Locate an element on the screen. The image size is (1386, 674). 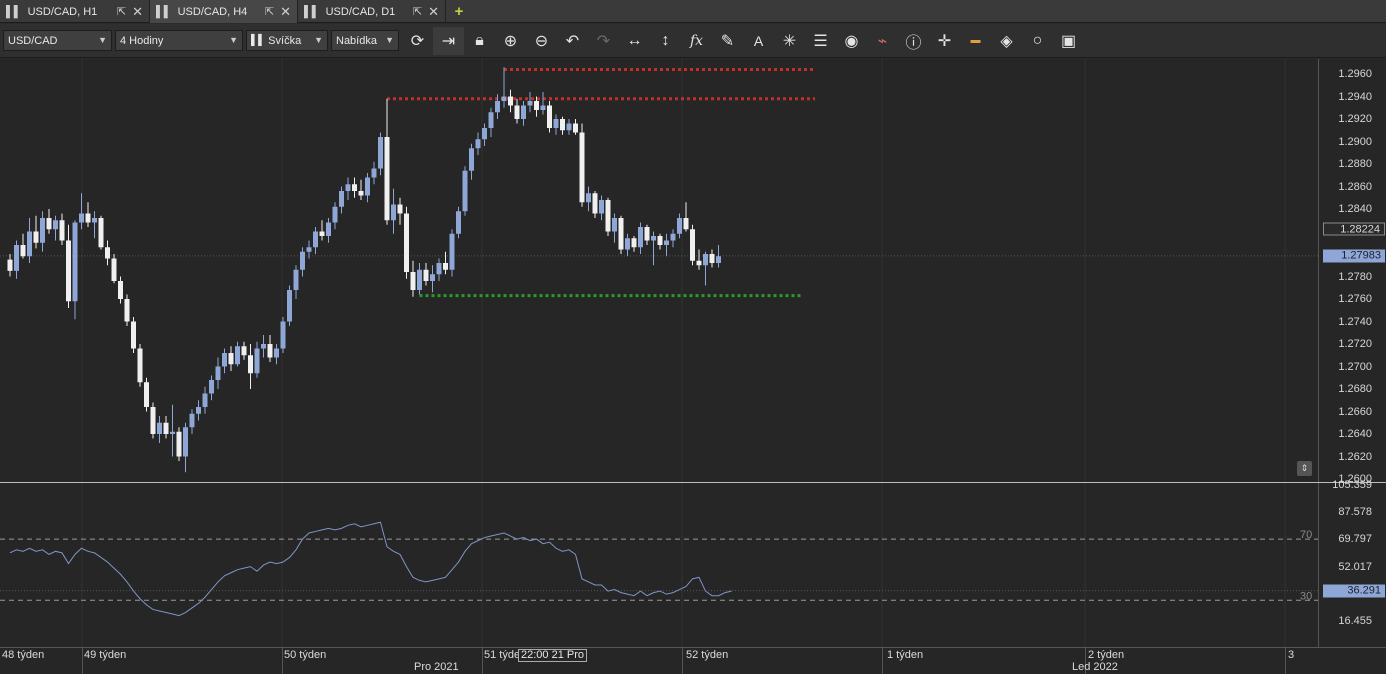
shift-chart-icon: ⇥ is located at coordinates (448, 40).